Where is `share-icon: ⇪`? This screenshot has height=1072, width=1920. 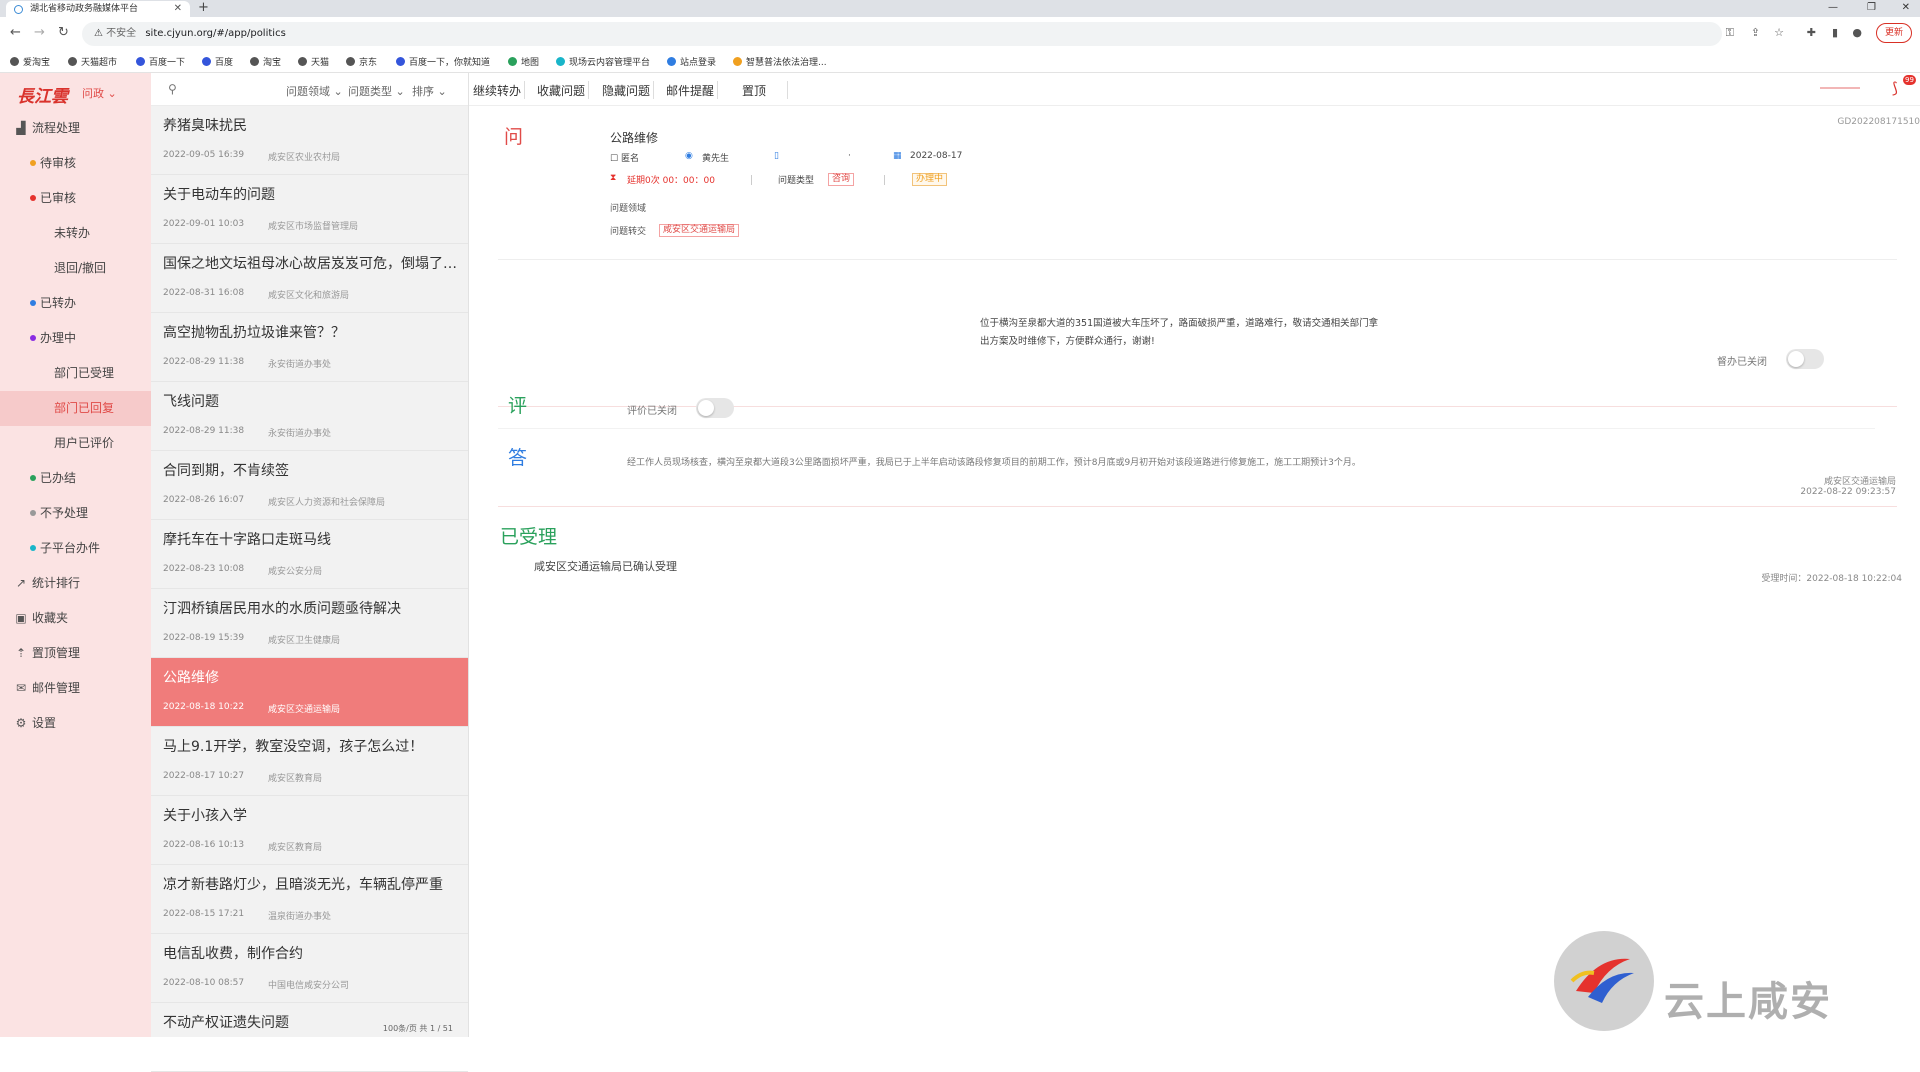
share-icon: ⇪ is located at coordinates (1755, 32).